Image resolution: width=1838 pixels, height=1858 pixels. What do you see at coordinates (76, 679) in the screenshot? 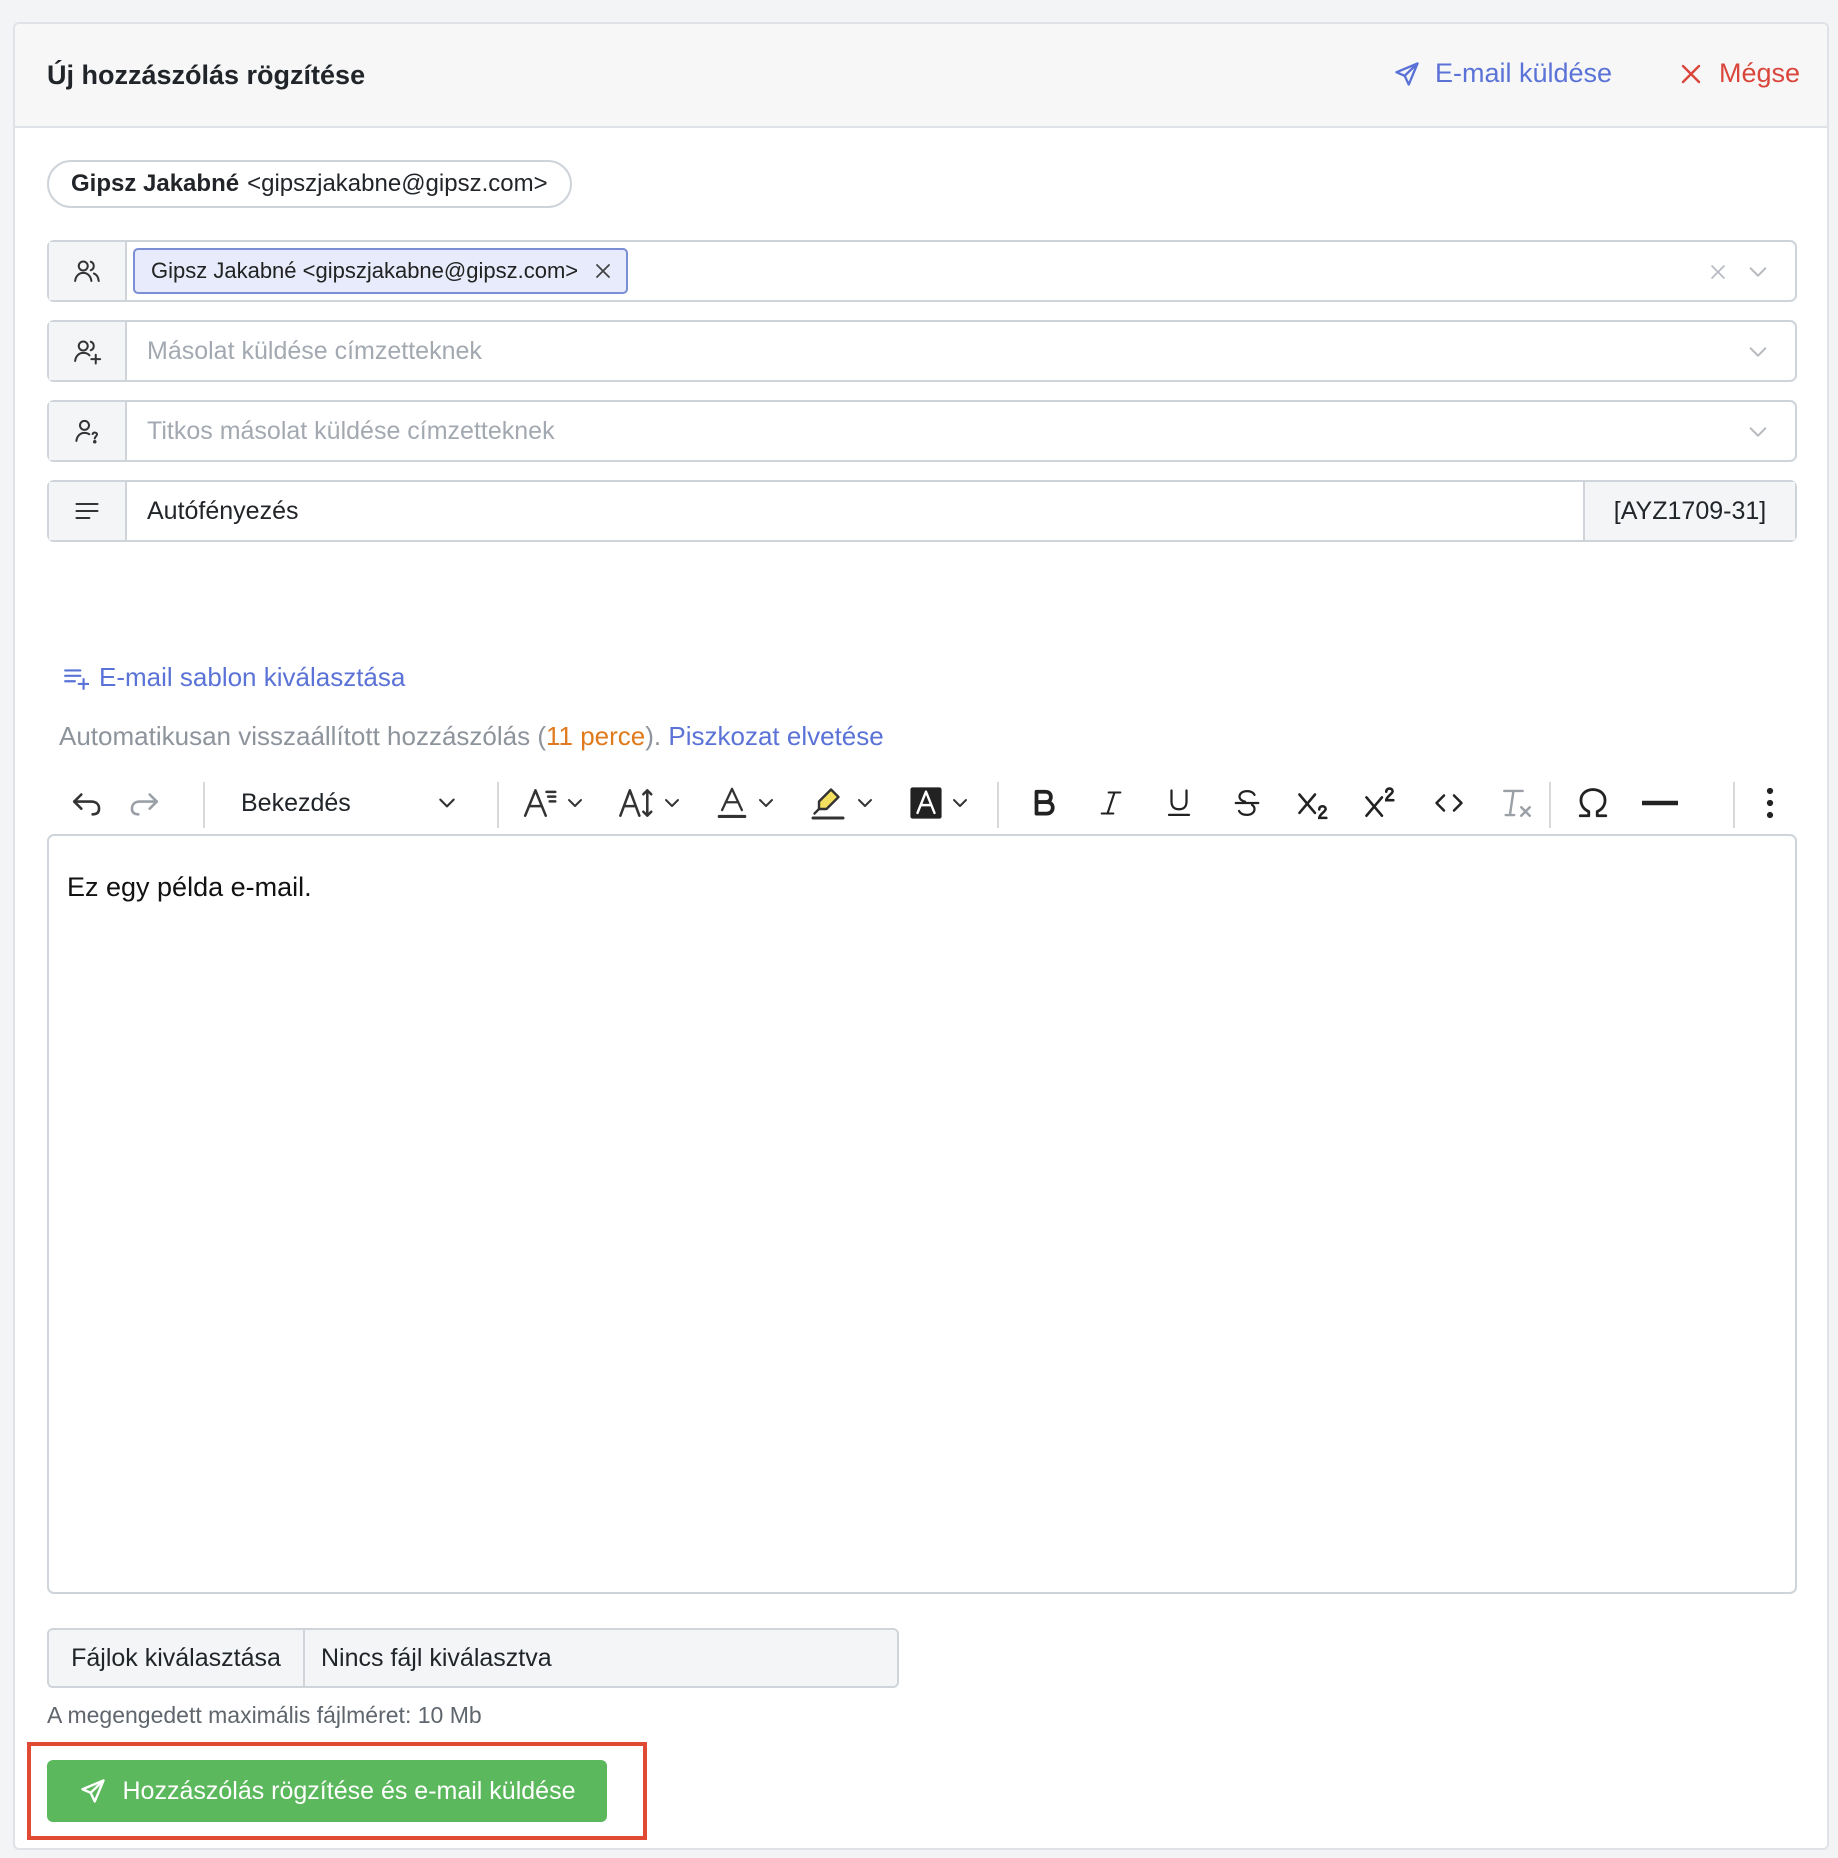
I see `playlist-add-icon` at bounding box center [76, 679].